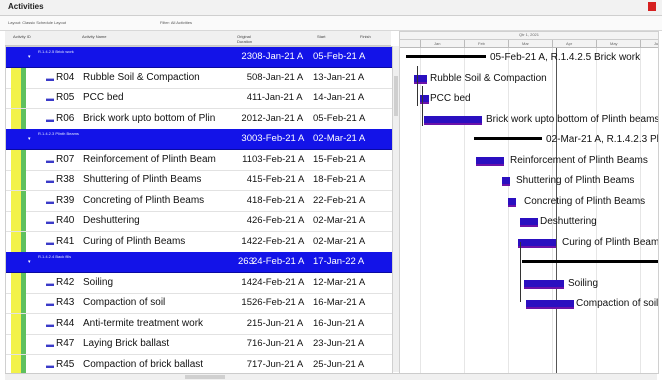  Describe the element at coordinates (248, 39) in the screenshot. I see `col-header-duration: Original Duration` at that location.